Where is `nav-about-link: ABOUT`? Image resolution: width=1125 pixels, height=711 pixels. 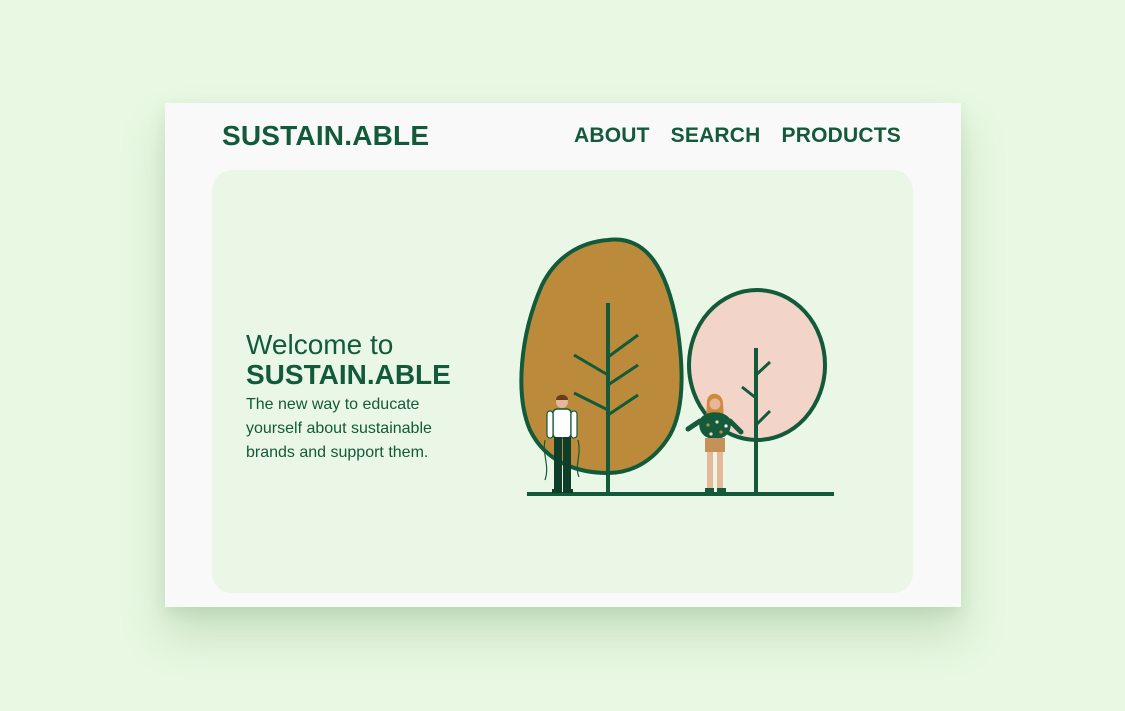 nav-about-link: ABOUT is located at coordinates (612, 136).